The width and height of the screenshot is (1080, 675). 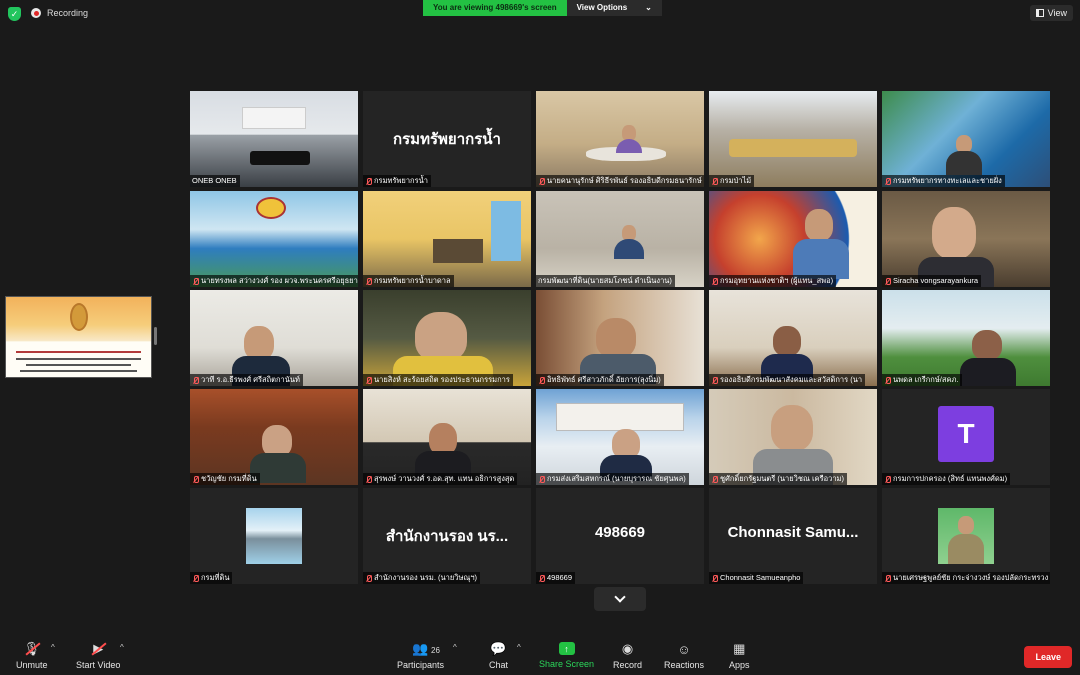 I want to click on participant-tile: กรมป่าไม้, so click(x=793, y=139).